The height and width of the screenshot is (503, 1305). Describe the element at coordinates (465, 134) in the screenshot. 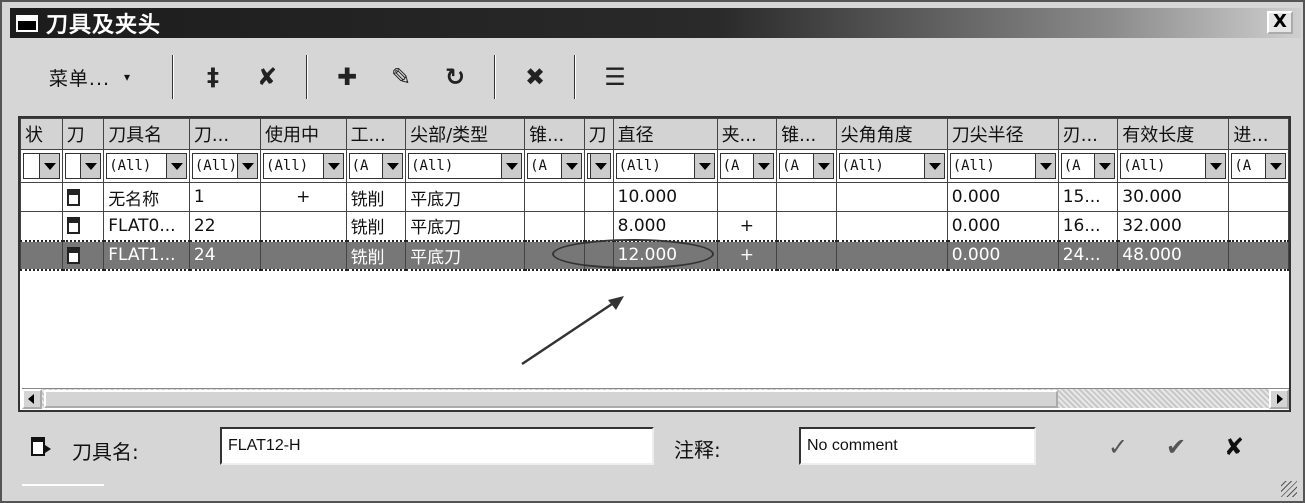

I see `column-header: 尖部/类型` at that location.